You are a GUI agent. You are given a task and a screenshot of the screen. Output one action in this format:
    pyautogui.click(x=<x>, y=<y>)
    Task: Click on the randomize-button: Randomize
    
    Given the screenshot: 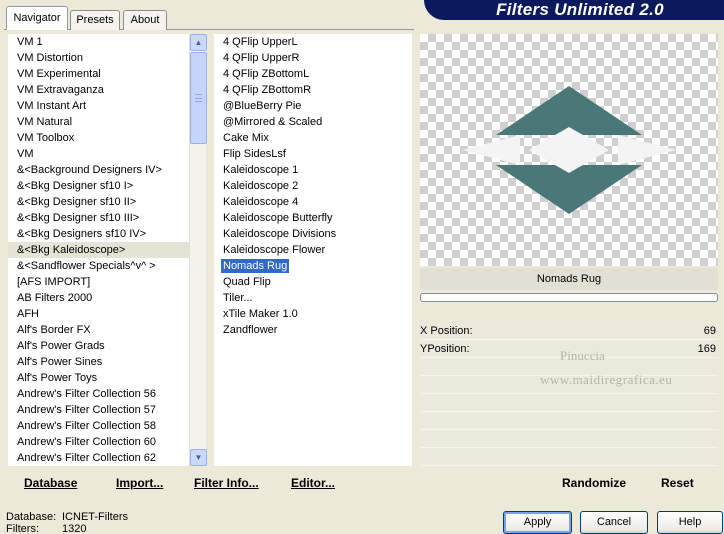 What is the action you would take?
    pyautogui.click(x=594, y=483)
    